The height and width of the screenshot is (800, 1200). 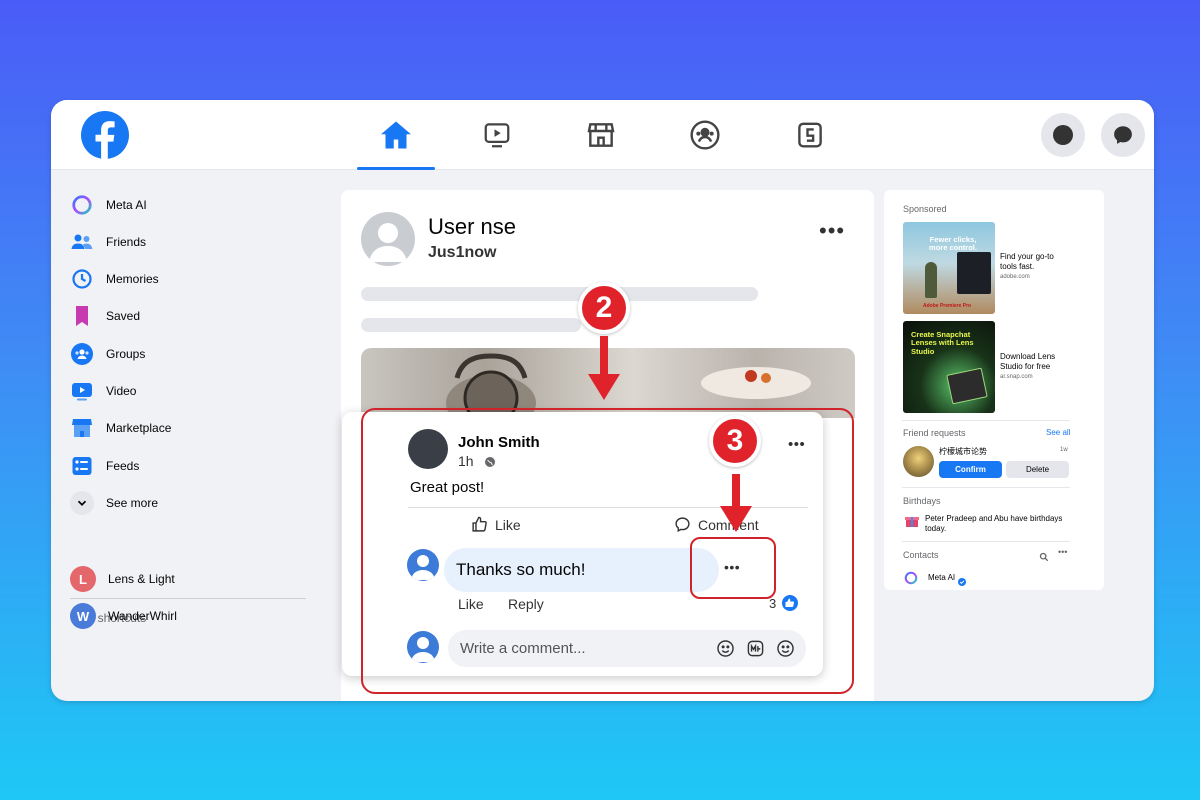 What do you see at coordinates (472, 227) in the screenshot?
I see `post-author: User nse` at bounding box center [472, 227].